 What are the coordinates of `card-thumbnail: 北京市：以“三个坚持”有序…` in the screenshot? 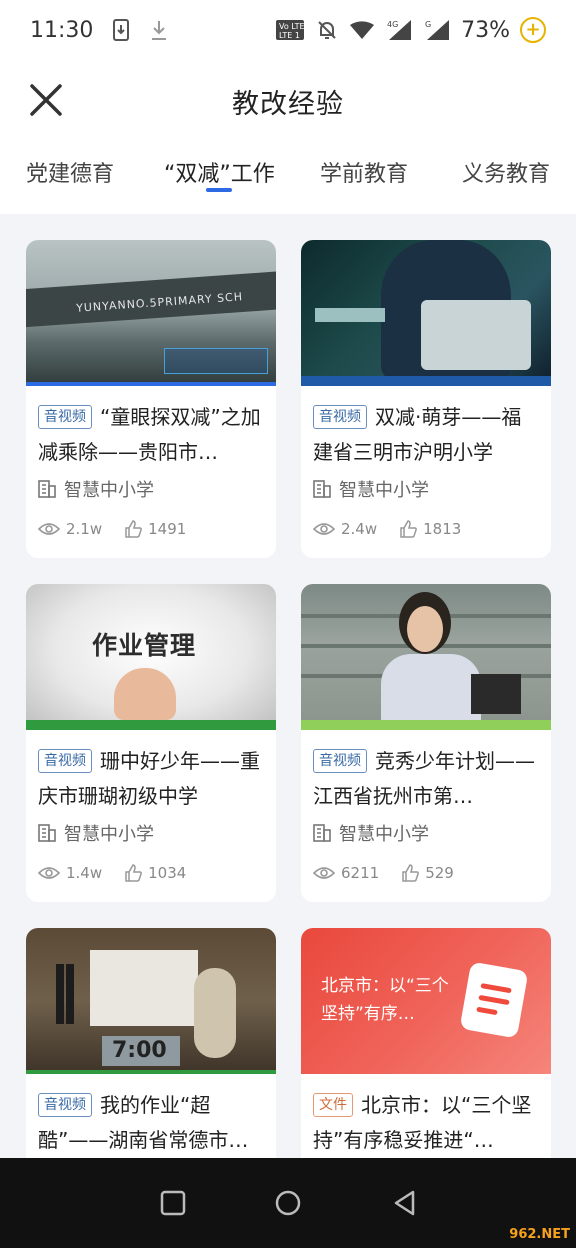 It's located at (426, 1001).